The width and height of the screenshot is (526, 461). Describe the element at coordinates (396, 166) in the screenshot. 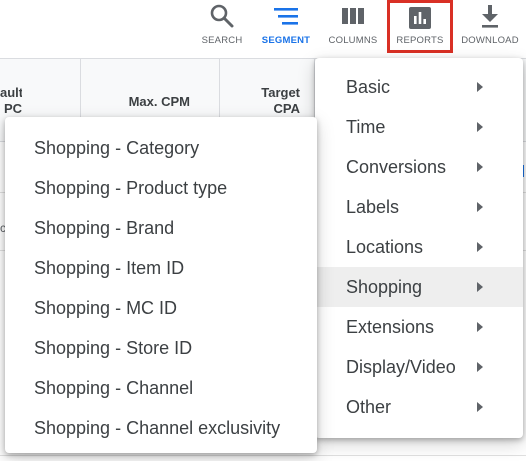

I see `menu-item-label: Conversions` at that location.